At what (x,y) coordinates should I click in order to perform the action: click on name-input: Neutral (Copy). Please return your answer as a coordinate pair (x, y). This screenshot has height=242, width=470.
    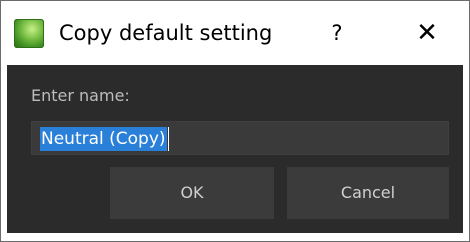
    Looking at the image, I should click on (240, 138).